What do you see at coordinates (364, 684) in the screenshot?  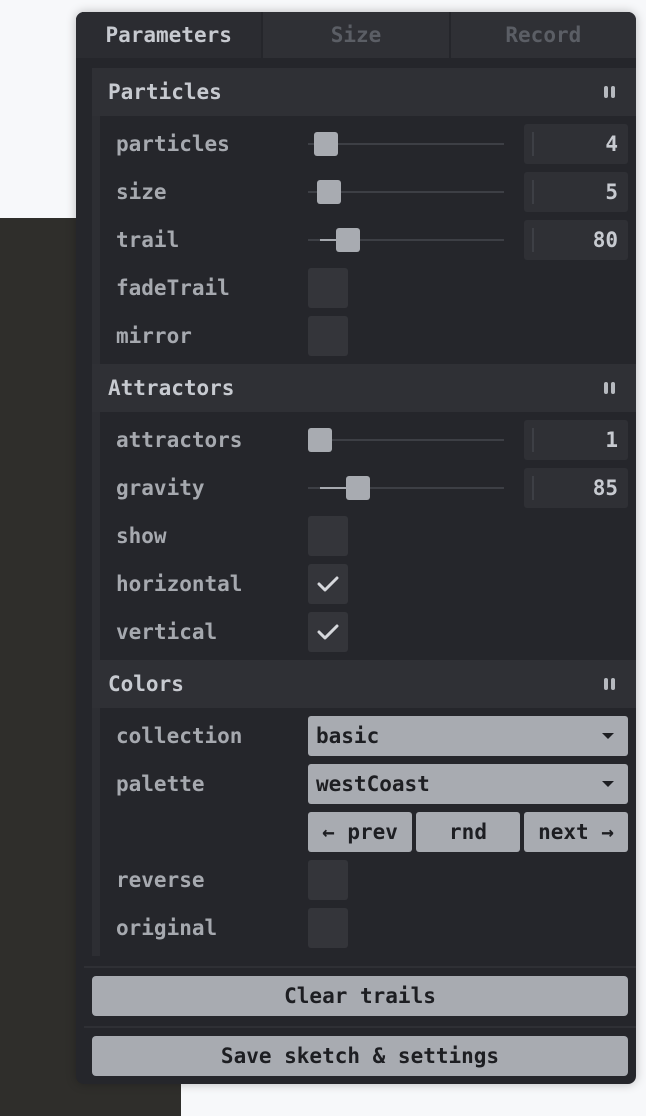 I see `colors-header: Colors` at bounding box center [364, 684].